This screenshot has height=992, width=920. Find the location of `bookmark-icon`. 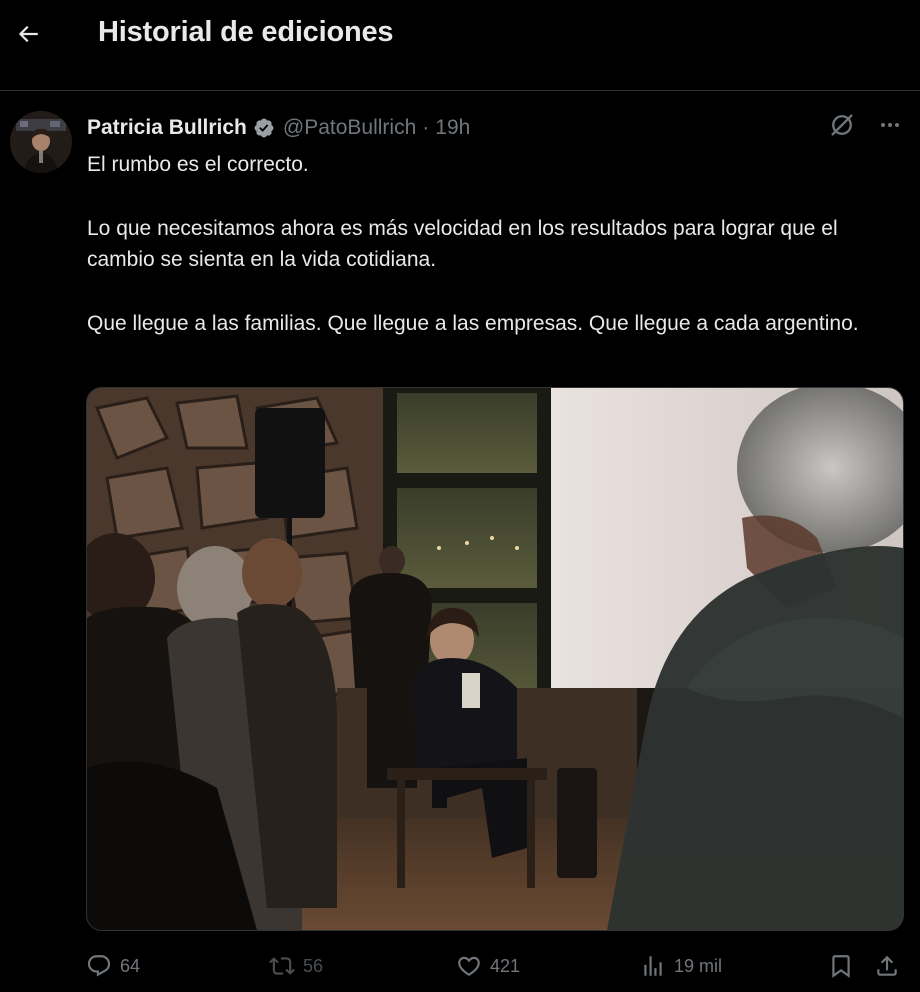

bookmark-icon is located at coordinates (841, 966).